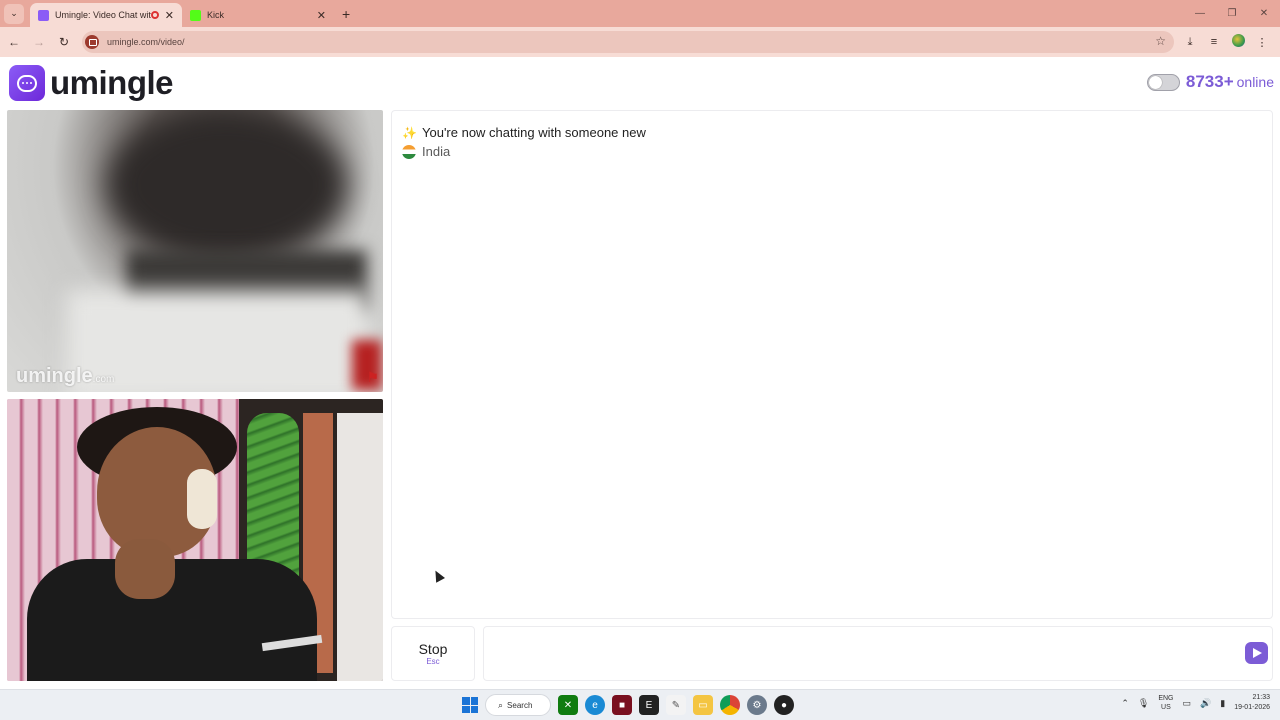 Image resolution: width=1280 pixels, height=720 pixels. I want to click on microphone-icon: 🎙, so click(1143, 703).